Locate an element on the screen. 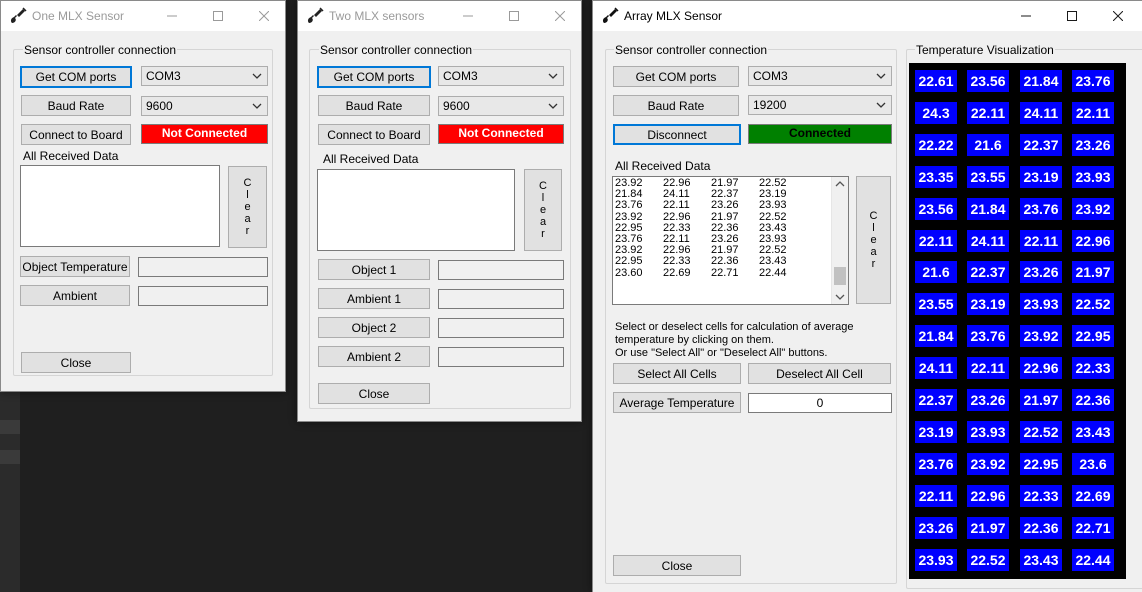 The width and height of the screenshot is (1142, 592). scroll-thumb is located at coordinates (840, 276).